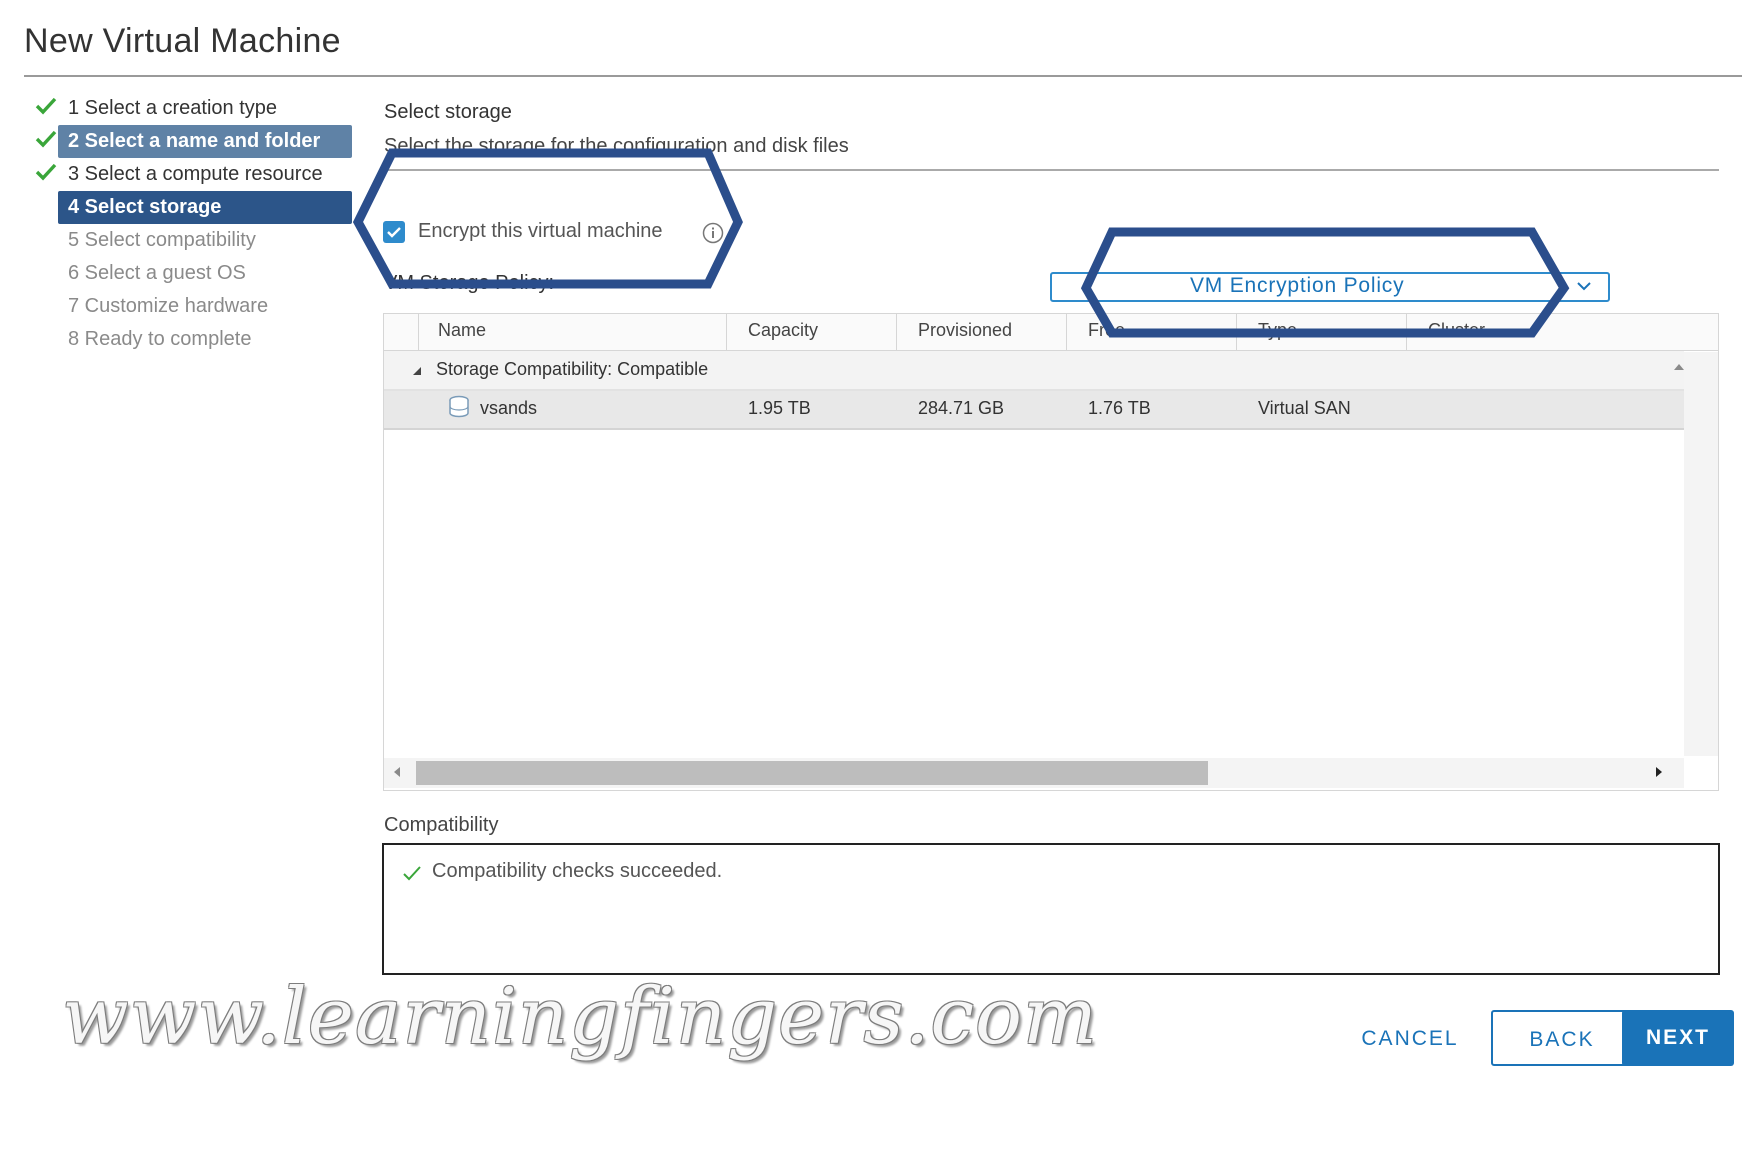 The width and height of the screenshot is (1756, 1158). Describe the element at coordinates (580, 1017) in the screenshot. I see `watermark-logo: www.learningfingers.com` at that location.